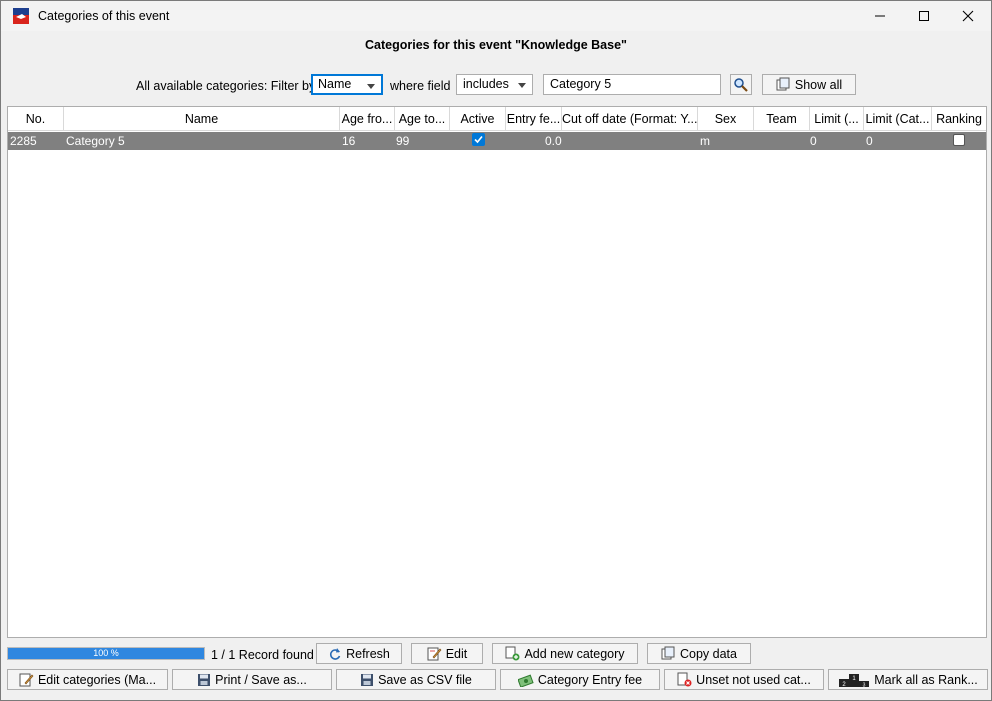  What do you see at coordinates (818, 84) in the screenshot?
I see `show-all-label: Show all` at bounding box center [818, 84].